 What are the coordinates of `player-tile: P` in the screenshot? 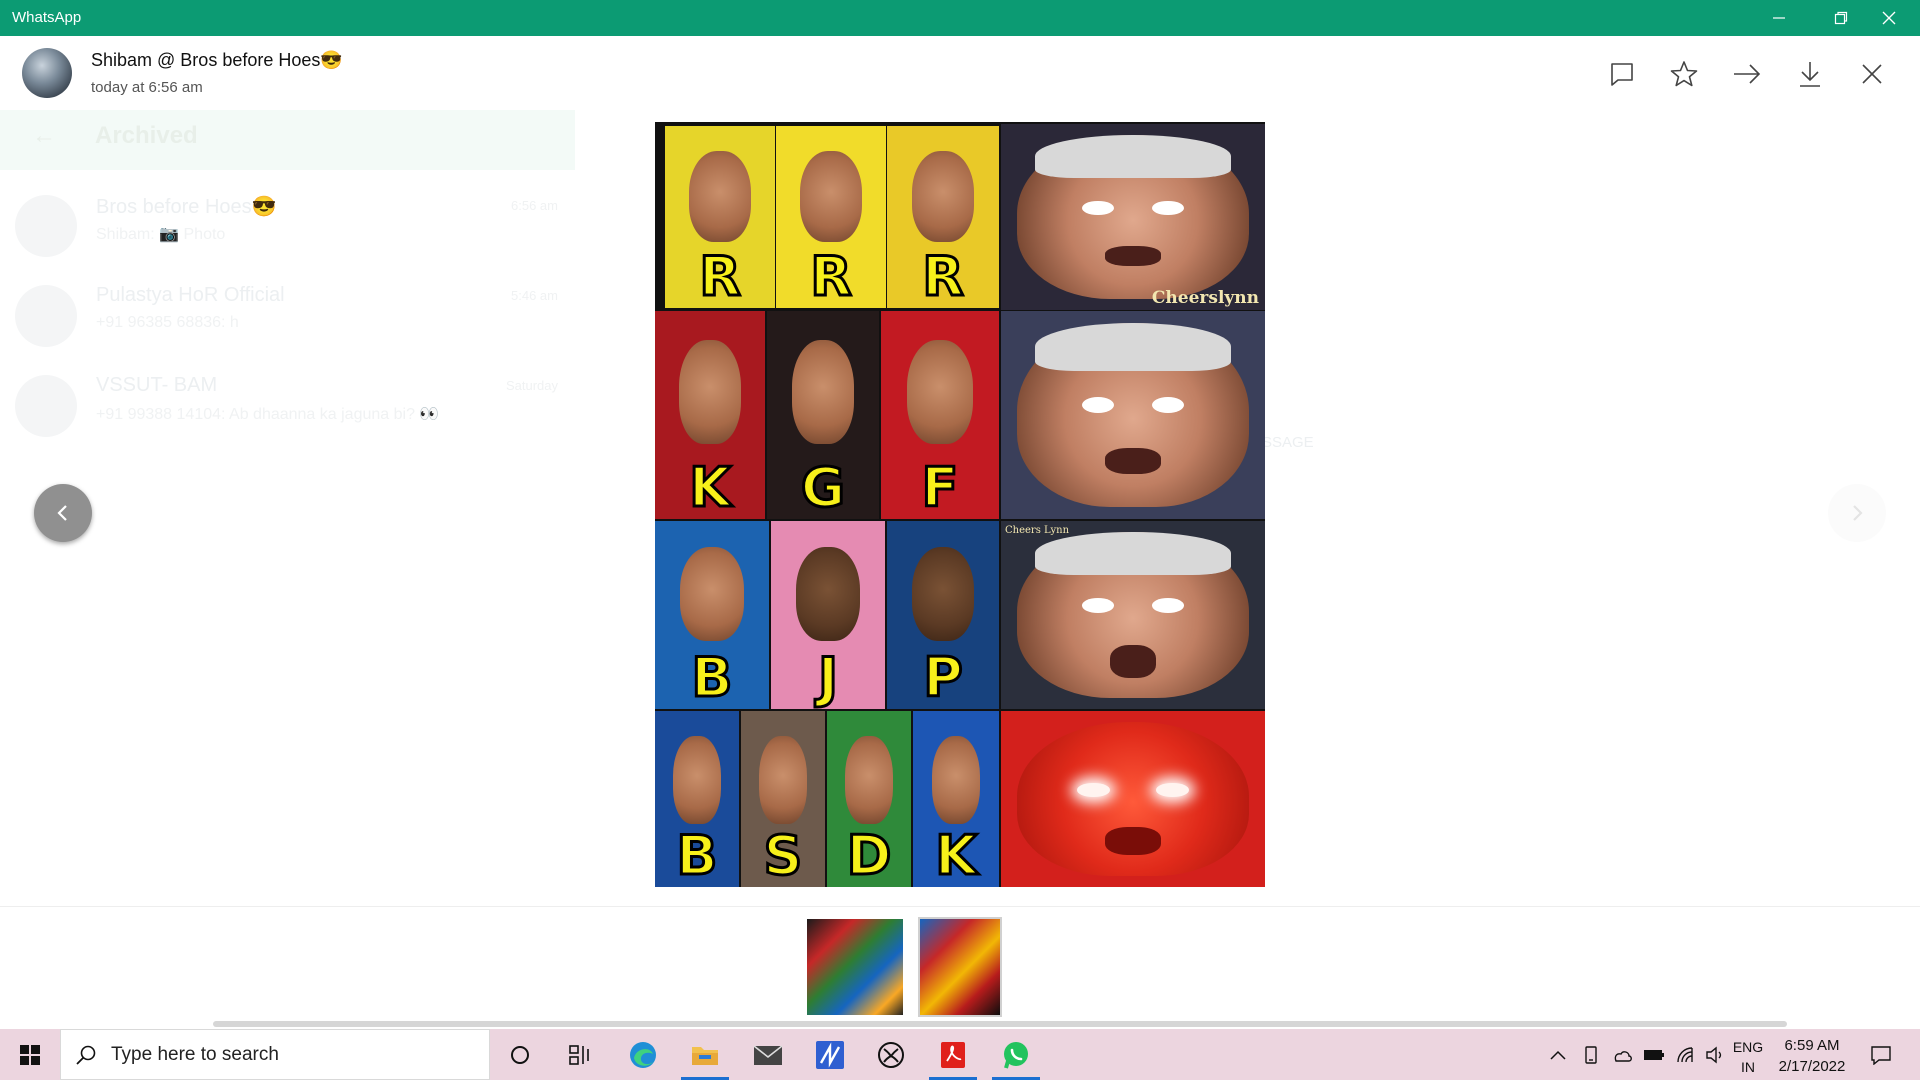 It's located at (943, 615).